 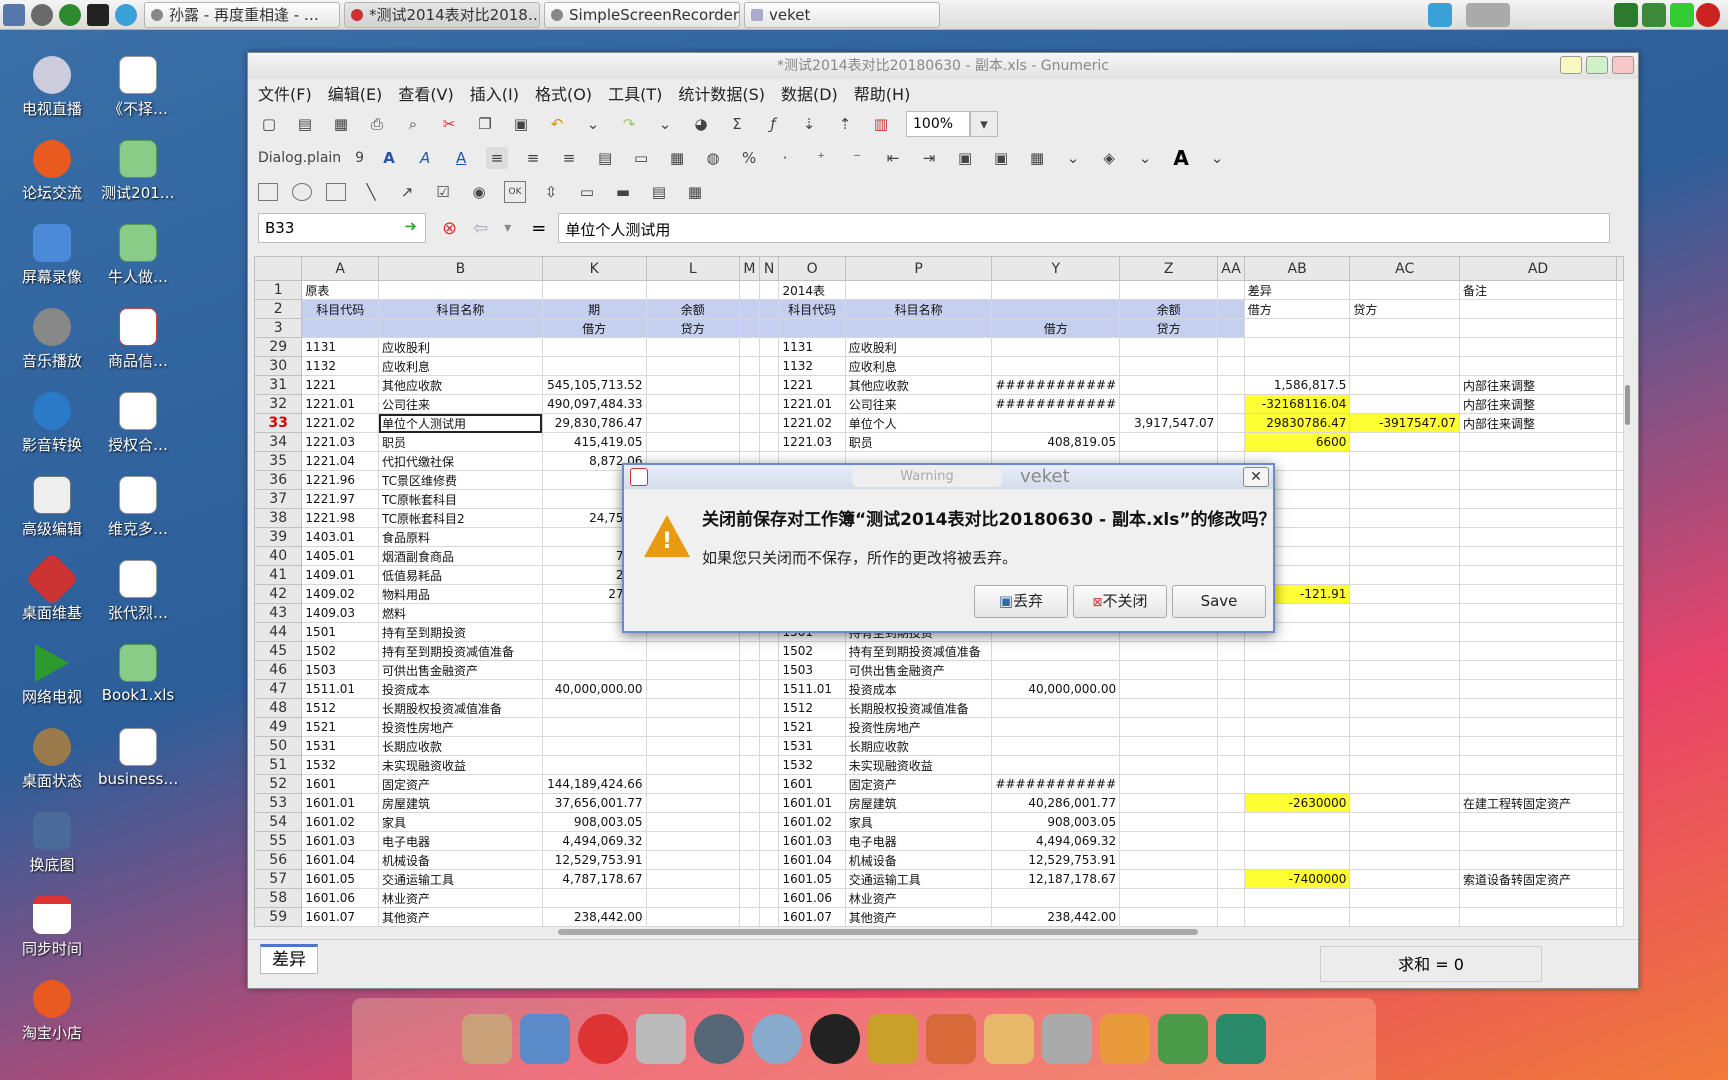 What do you see at coordinates (460, 746) in the screenshot?
I see `grid-cell: 长期应收款` at bounding box center [460, 746].